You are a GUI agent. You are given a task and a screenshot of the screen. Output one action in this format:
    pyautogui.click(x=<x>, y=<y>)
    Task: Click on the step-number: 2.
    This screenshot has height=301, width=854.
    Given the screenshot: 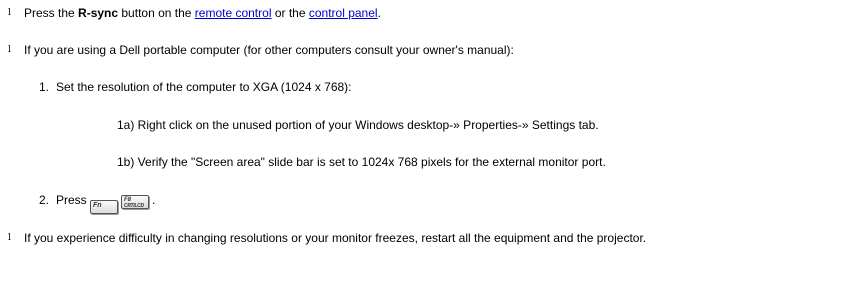 What is the action you would take?
    pyautogui.click(x=44, y=200)
    